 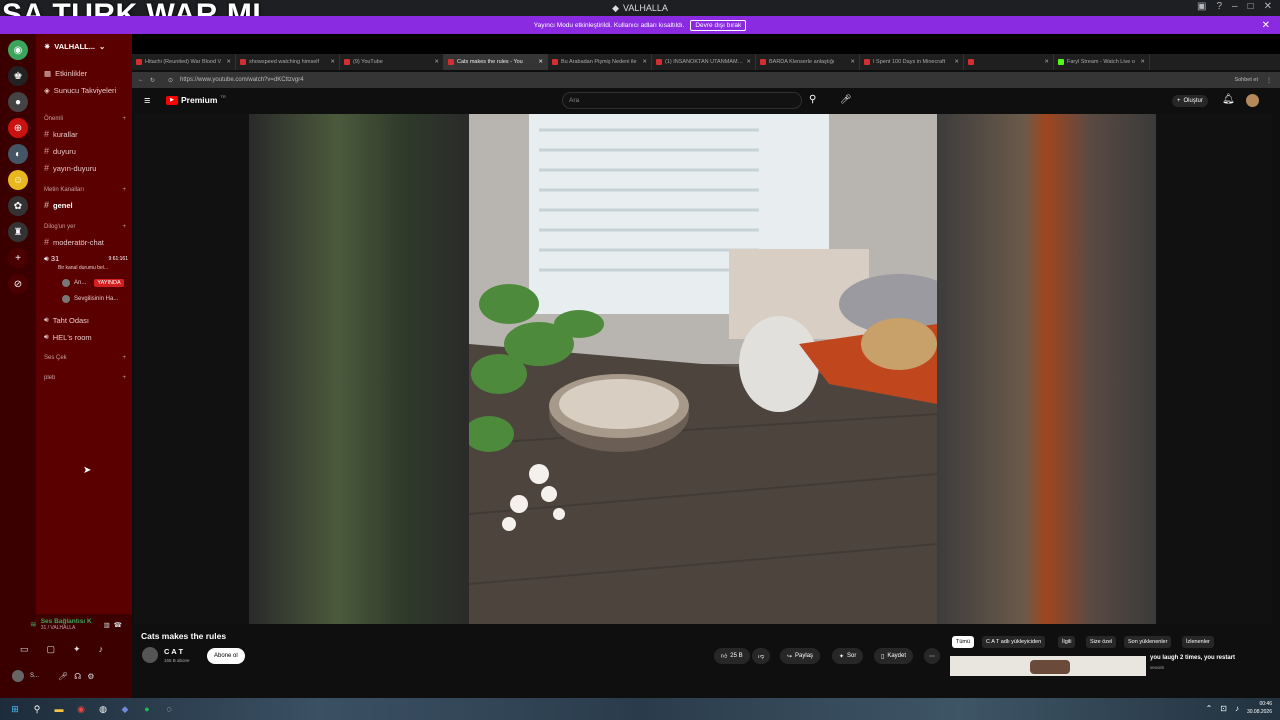 What do you see at coordinates (101, 649) in the screenshot?
I see `soundboard-icon: ♪` at bounding box center [101, 649].